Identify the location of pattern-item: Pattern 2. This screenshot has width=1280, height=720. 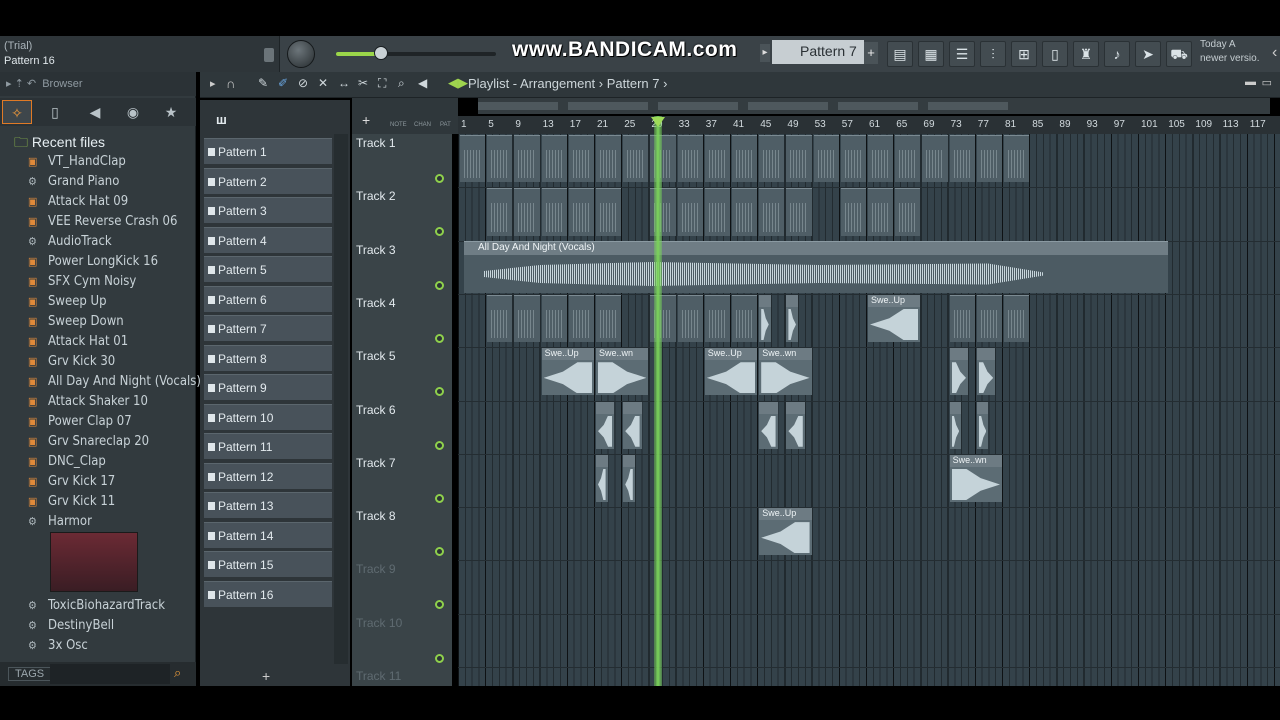
(271, 180).